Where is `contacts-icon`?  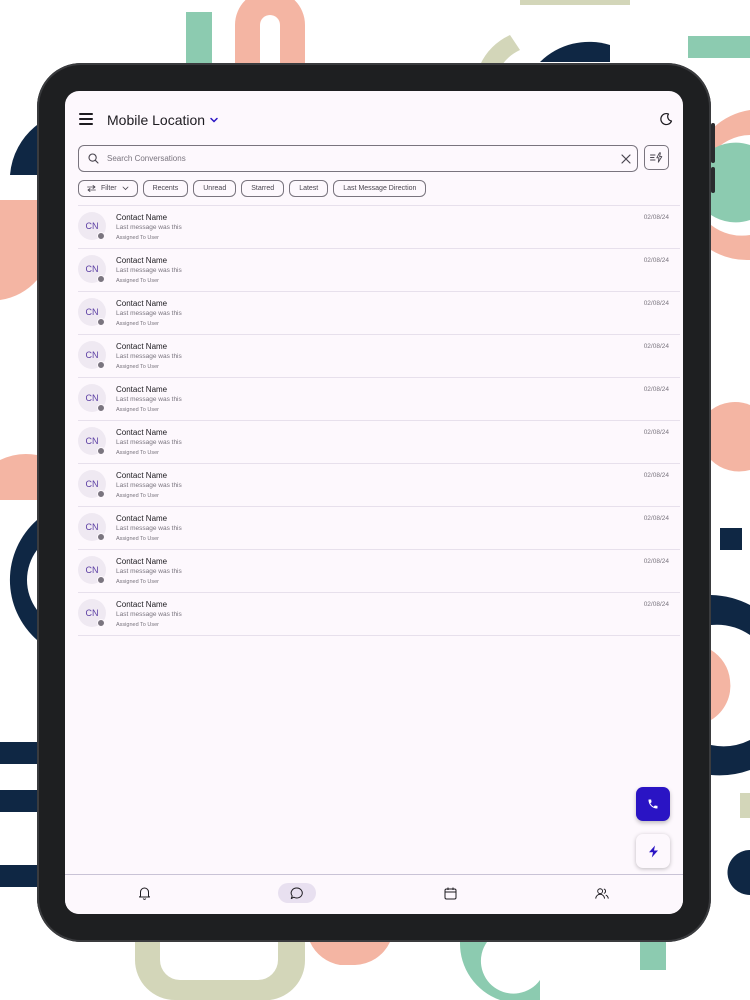
contacts-icon is located at coordinates (602, 893).